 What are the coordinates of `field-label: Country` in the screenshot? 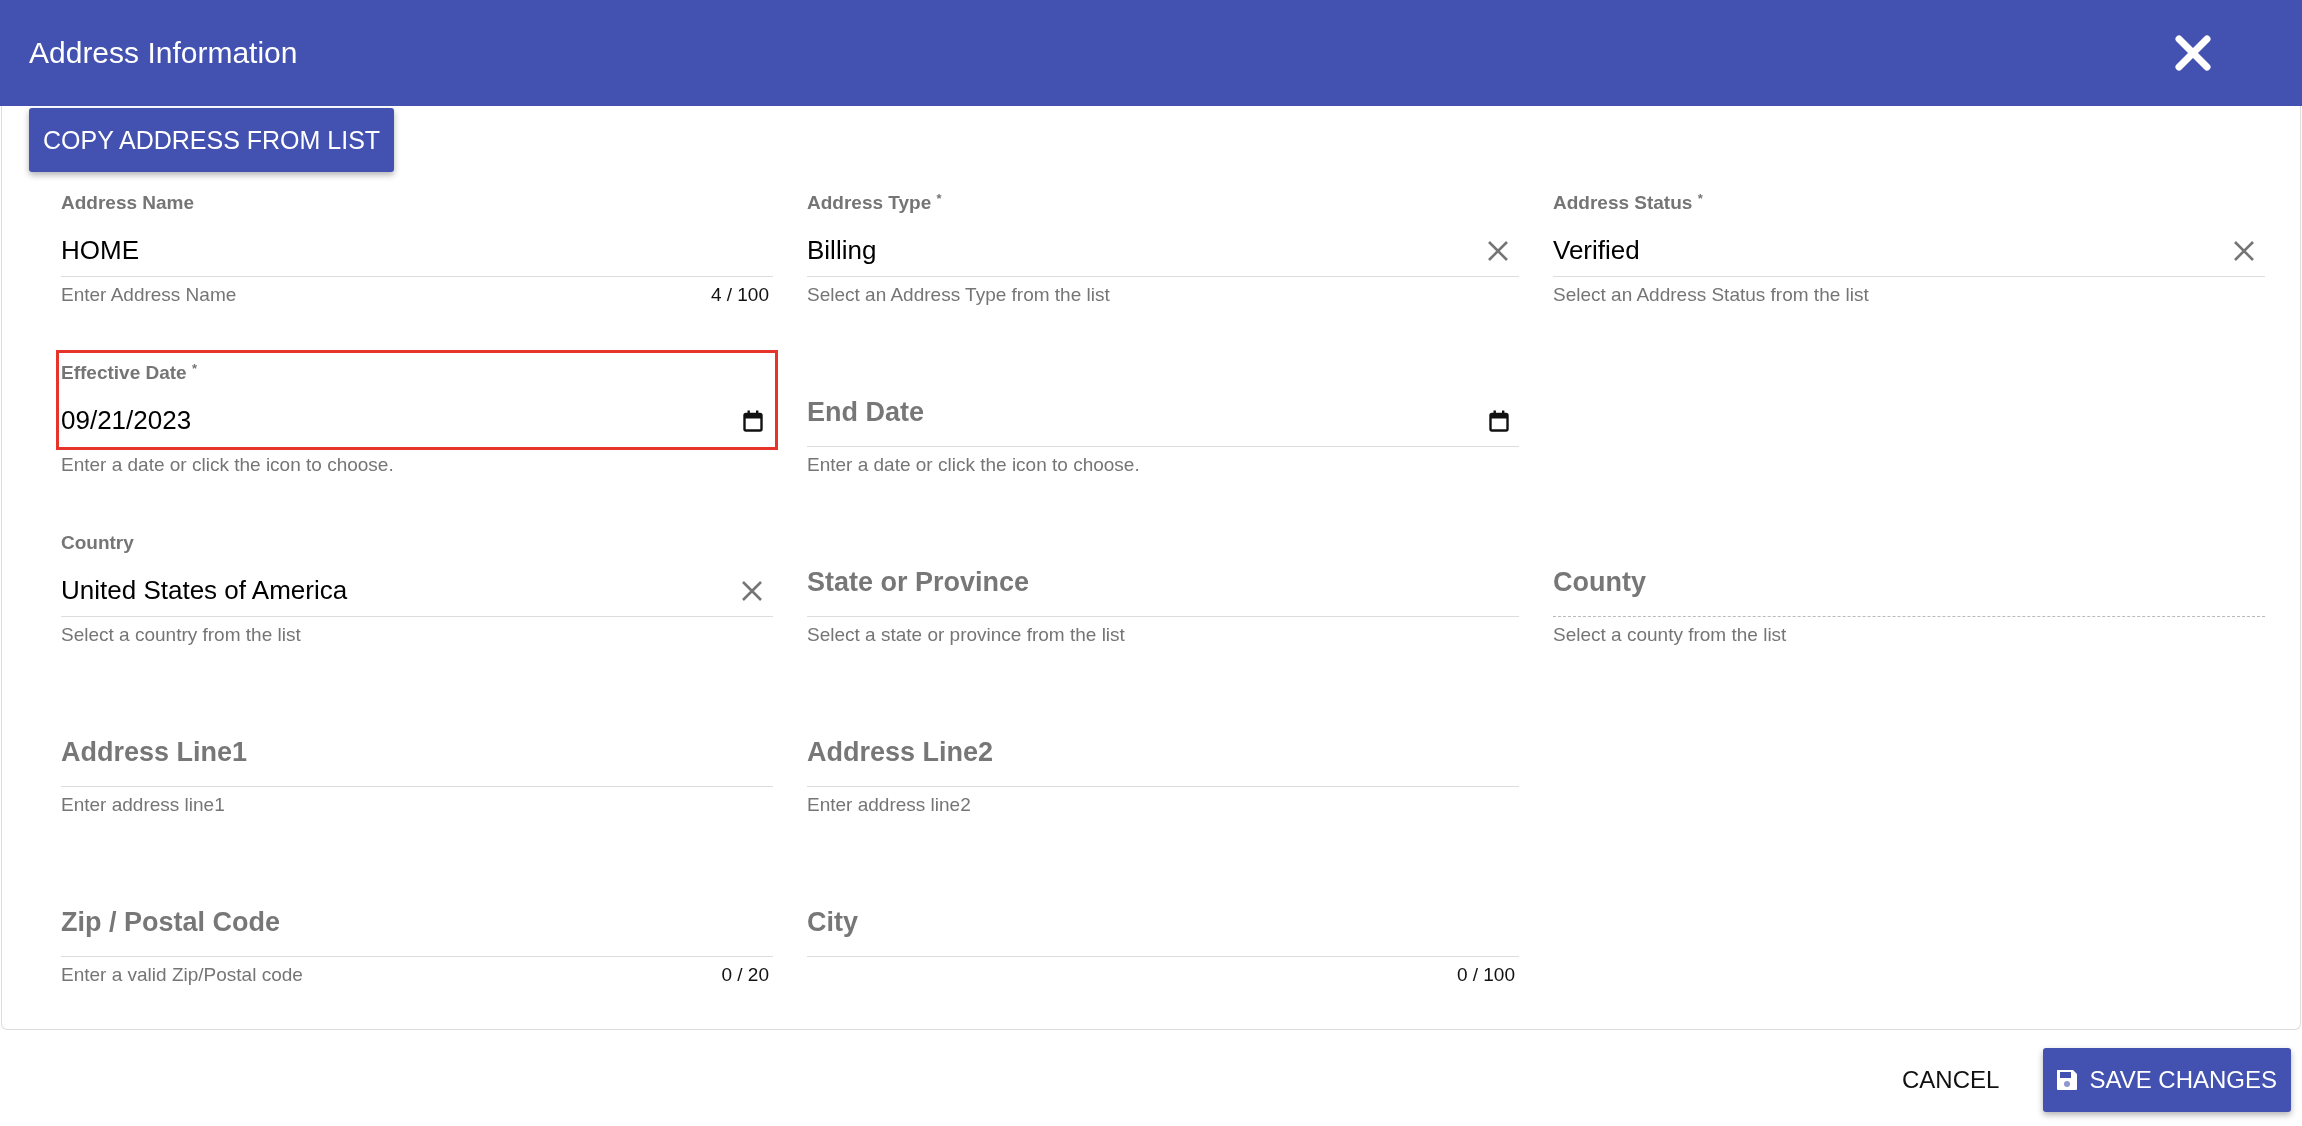 It's located at (98, 543).